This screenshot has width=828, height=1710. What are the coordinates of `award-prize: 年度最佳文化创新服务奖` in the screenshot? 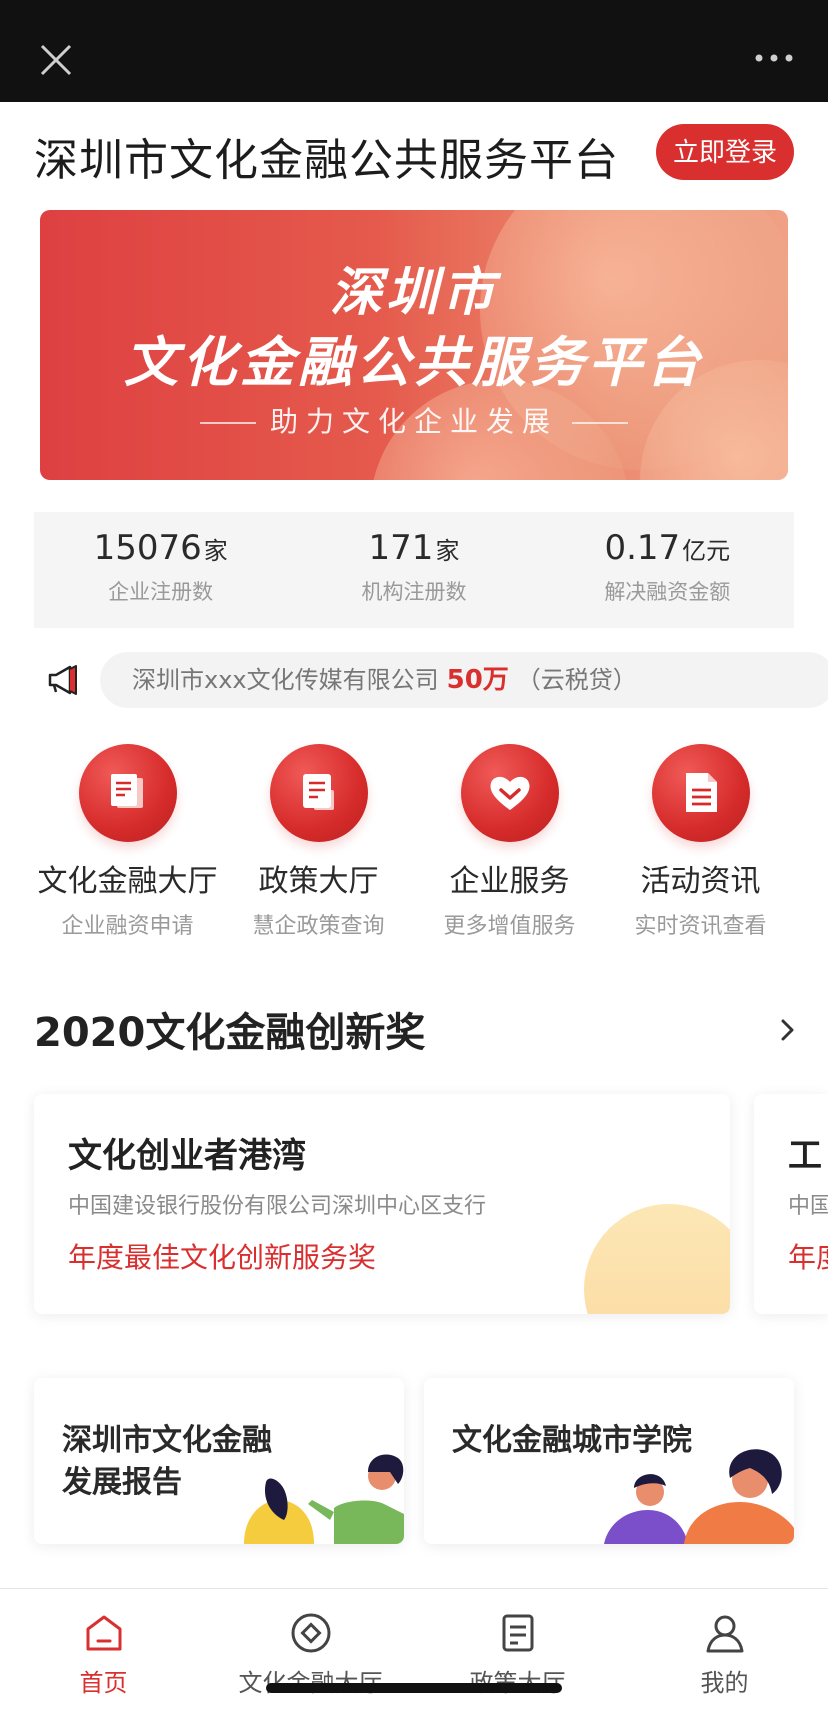 It's located at (222, 1257).